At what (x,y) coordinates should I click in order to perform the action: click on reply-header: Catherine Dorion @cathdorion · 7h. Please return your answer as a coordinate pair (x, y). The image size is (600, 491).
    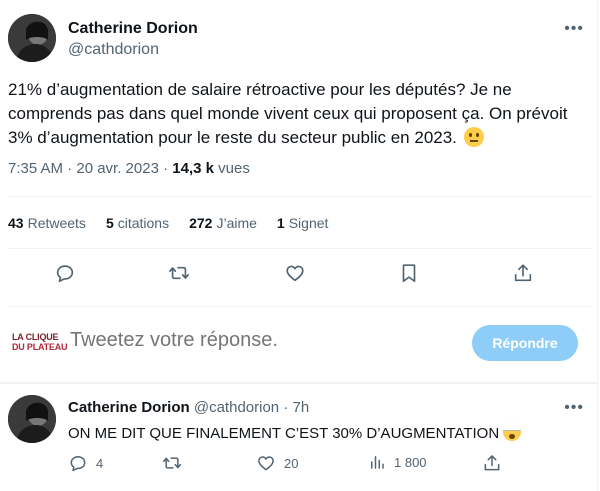
    Looking at the image, I should click on (188, 407).